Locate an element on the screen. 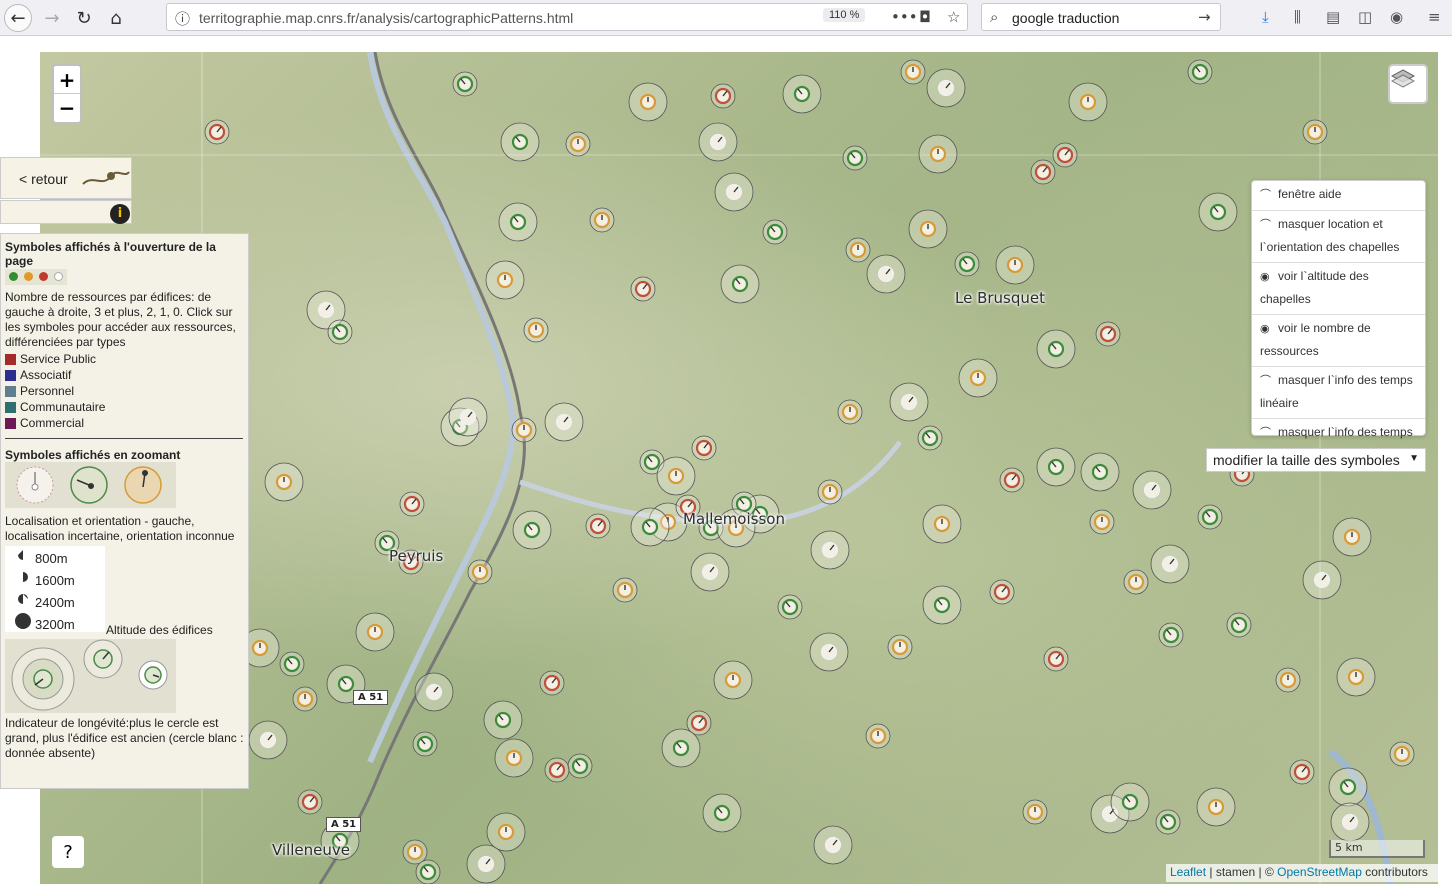  type-item: Communautaire is located at coordinates (125, 407).